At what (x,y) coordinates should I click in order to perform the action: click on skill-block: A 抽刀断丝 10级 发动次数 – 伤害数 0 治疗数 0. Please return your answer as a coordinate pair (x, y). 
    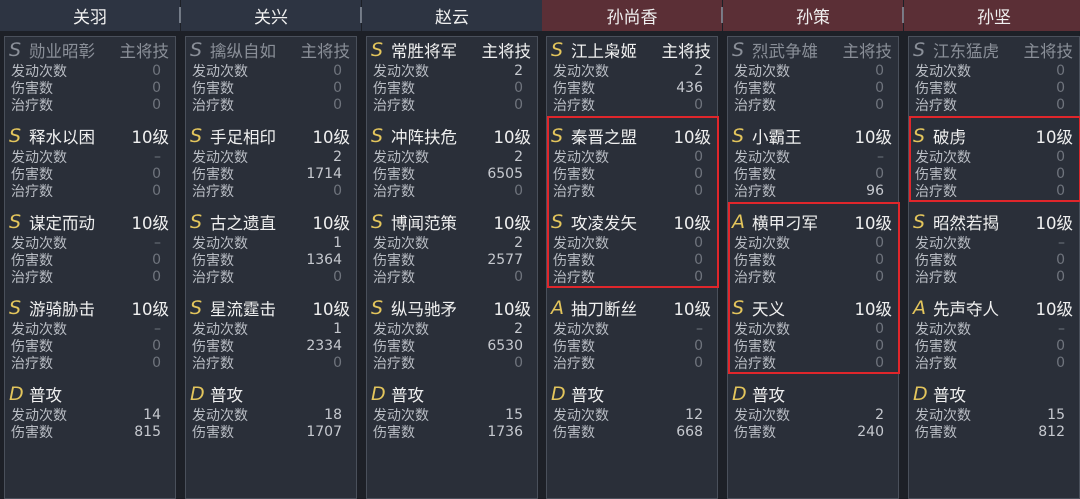
    Looking at the image, I should click on (632, 338).